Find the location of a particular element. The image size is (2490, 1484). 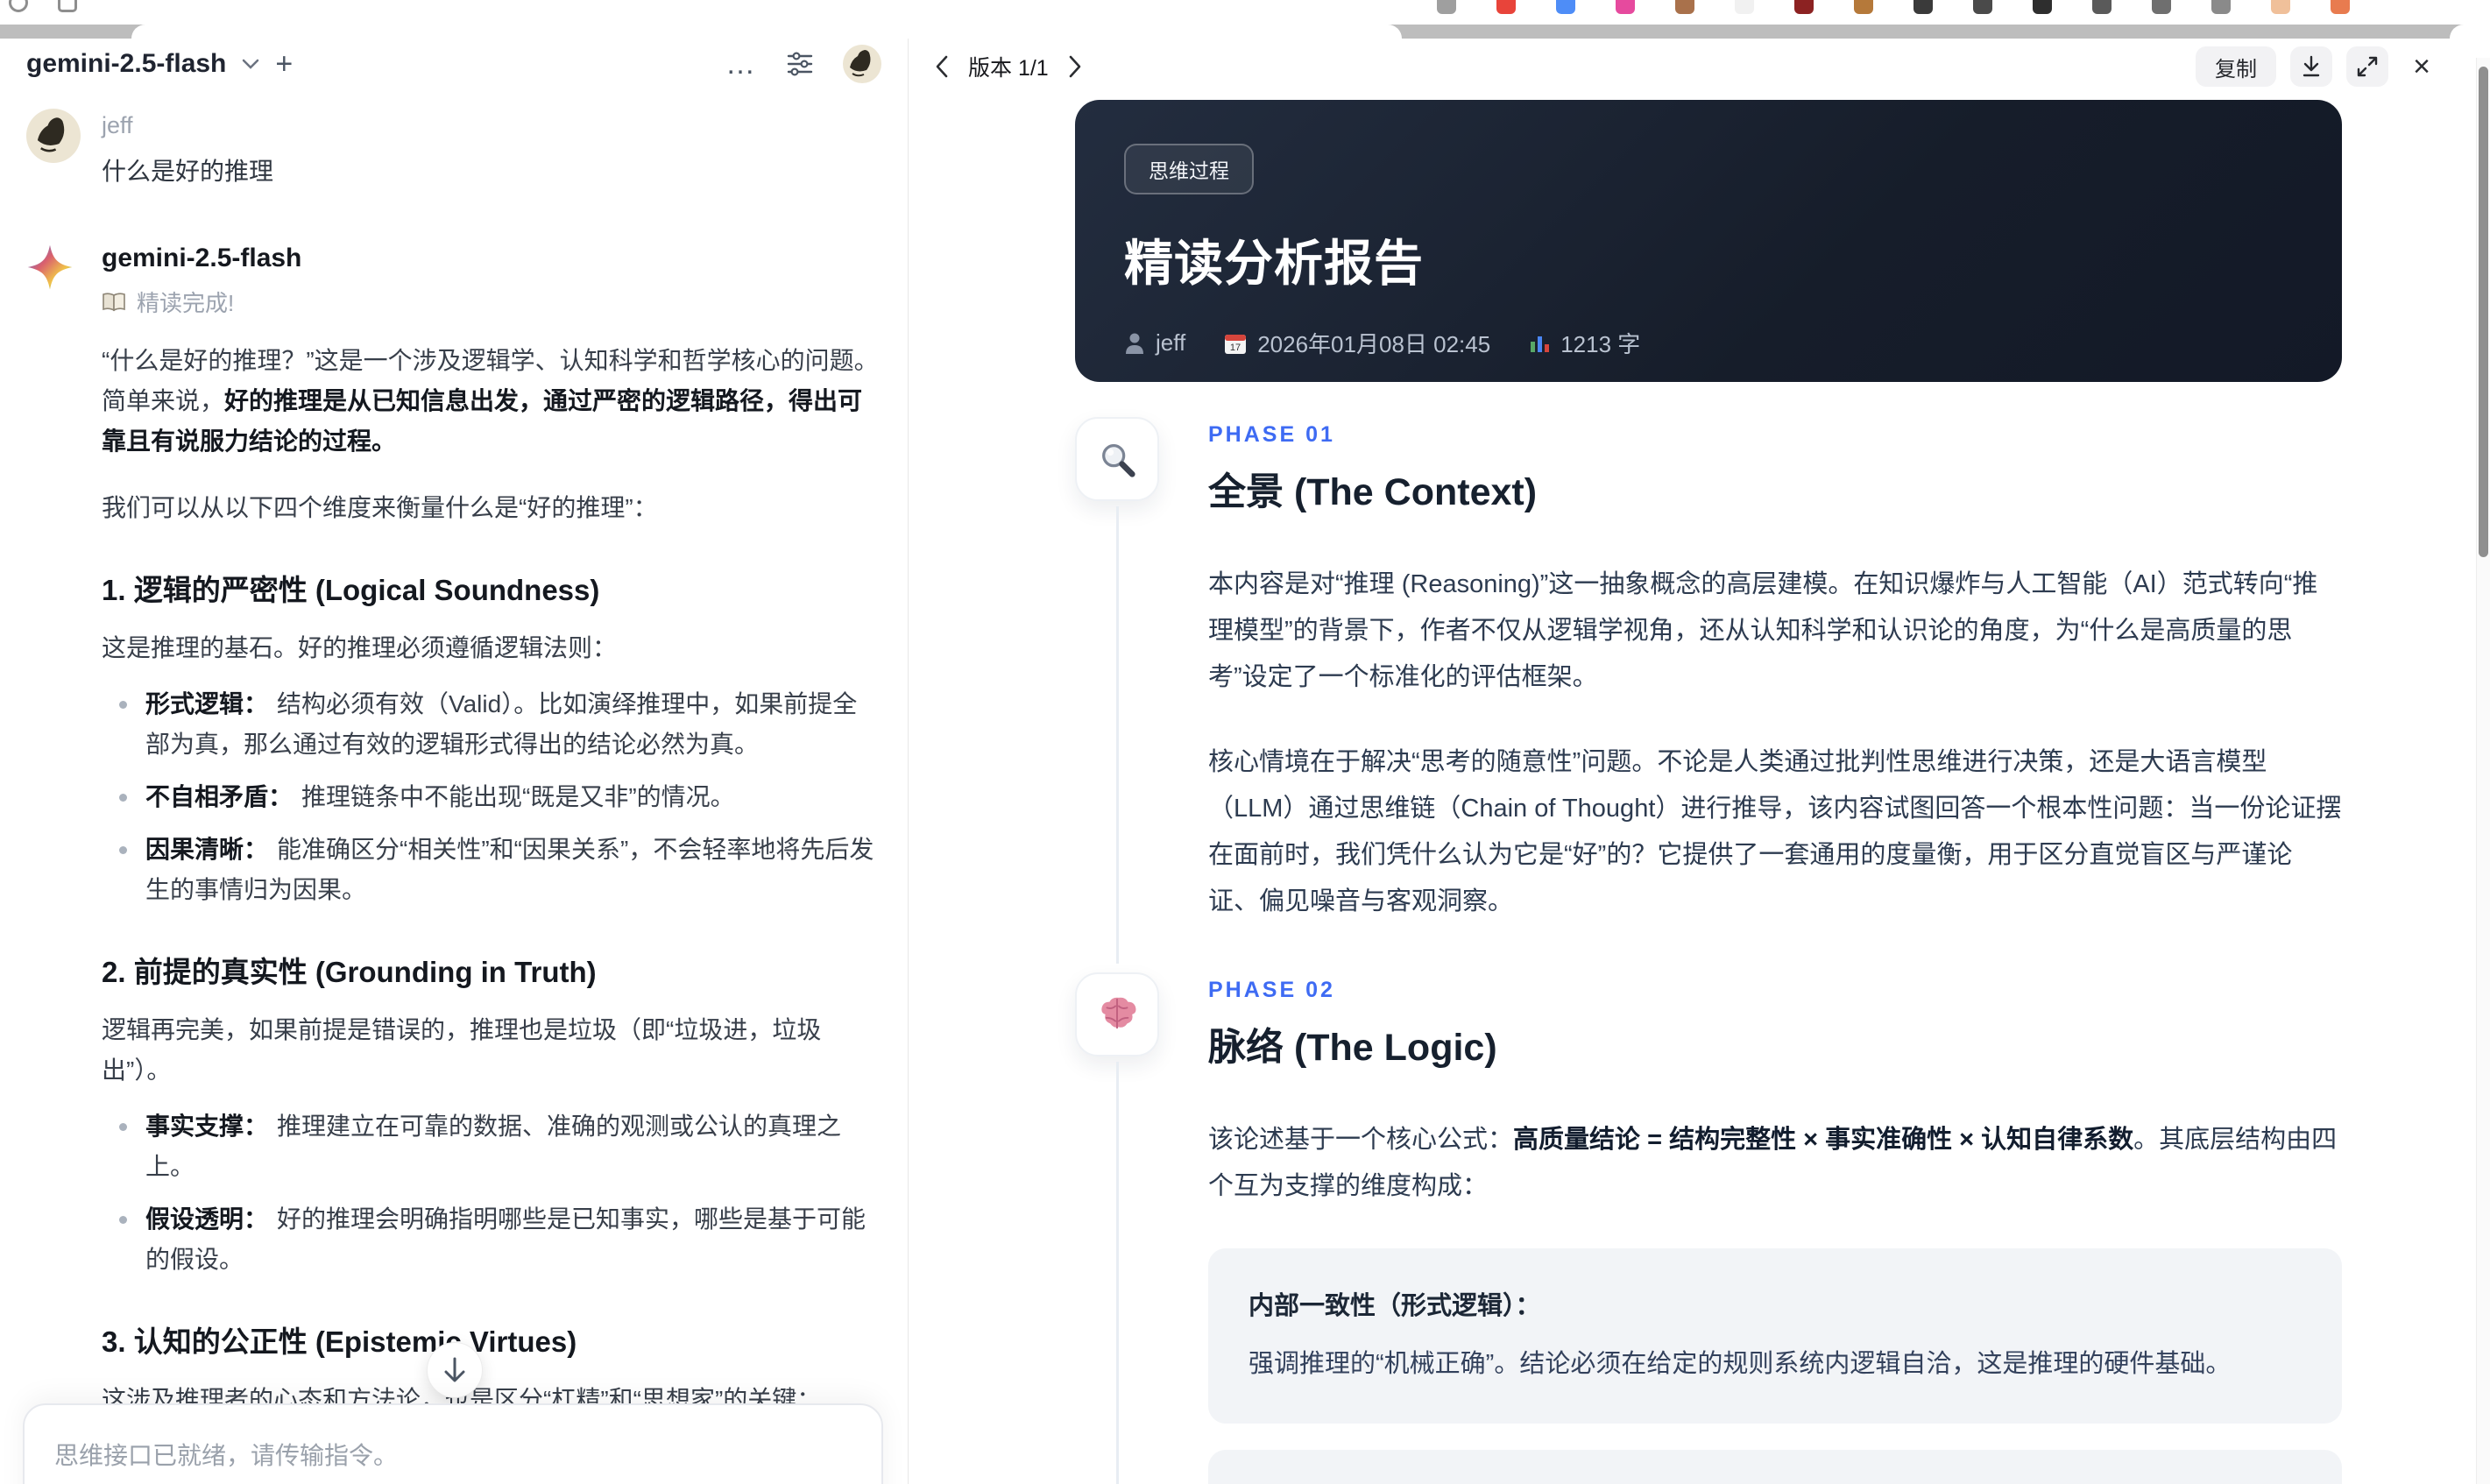

phase-label: PHASE 02 is located at coordinates (1271, 990).